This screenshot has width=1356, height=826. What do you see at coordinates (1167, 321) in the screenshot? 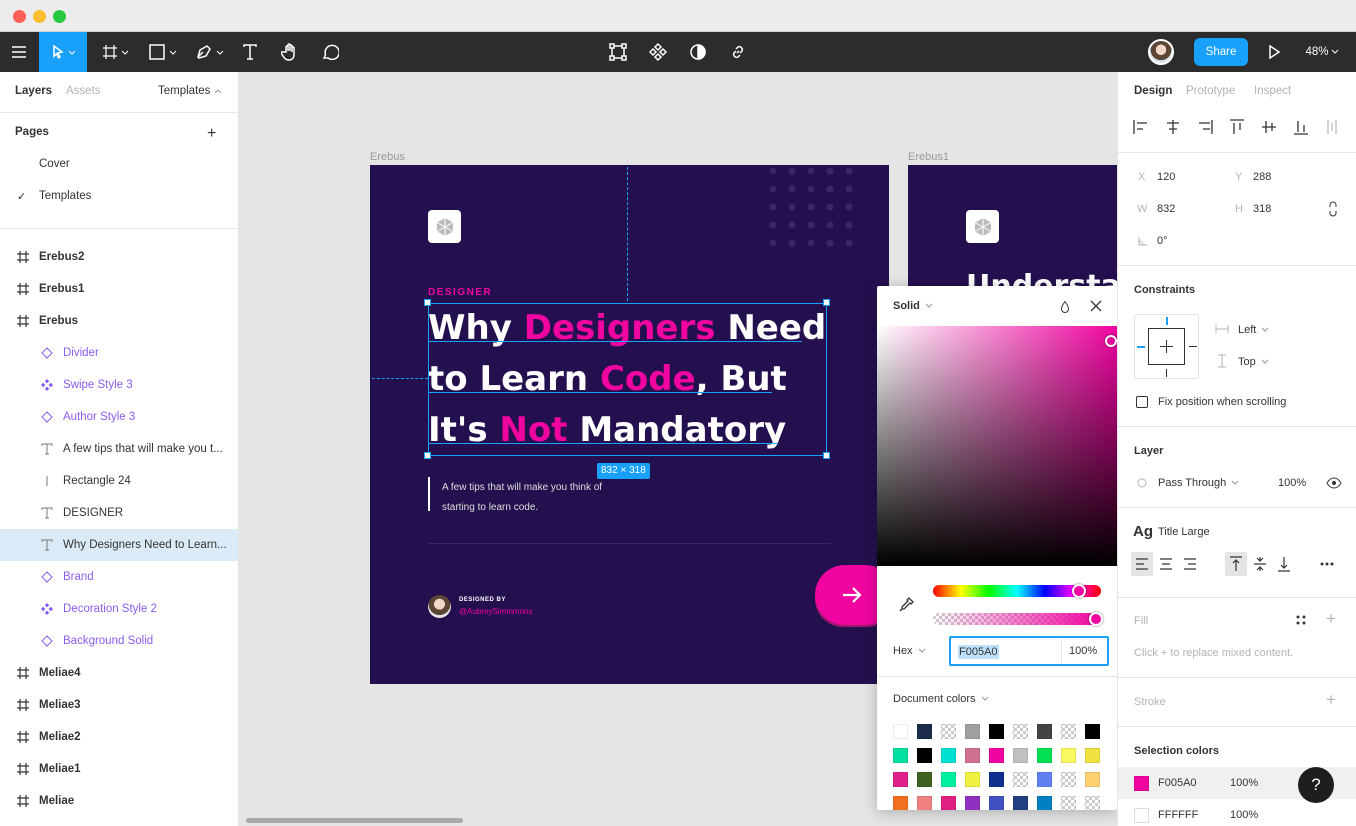
I see `constraint-top` at bounding box center [1167, 321].